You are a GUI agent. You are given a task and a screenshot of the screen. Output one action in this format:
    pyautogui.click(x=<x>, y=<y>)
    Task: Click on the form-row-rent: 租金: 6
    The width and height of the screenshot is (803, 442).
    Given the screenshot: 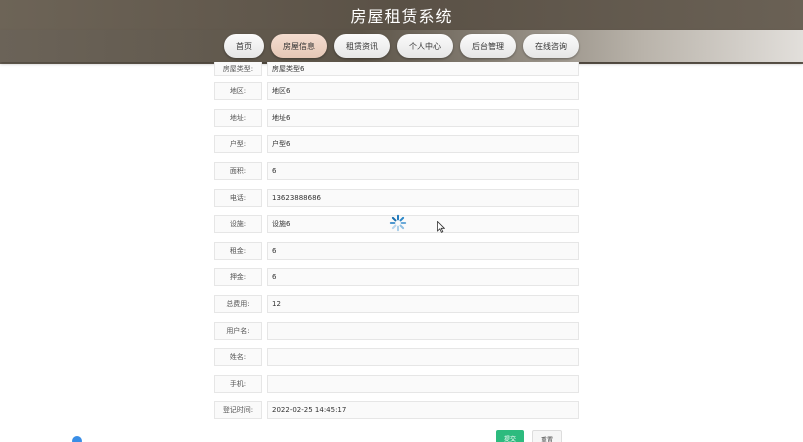 What is the action you would take?
    pyautogui.click(x=396, y=251)
    